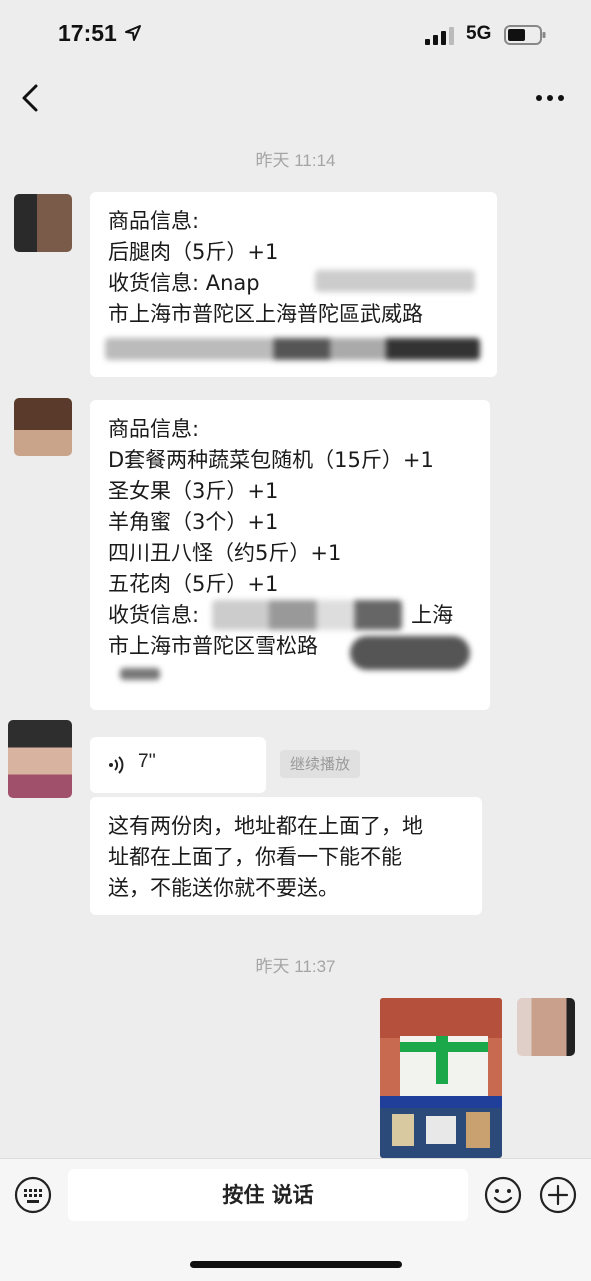  Describe the element at coordinates (223, 888) in the screenshot. I see `message-line: 送，不能送你就不要送。` at that location.